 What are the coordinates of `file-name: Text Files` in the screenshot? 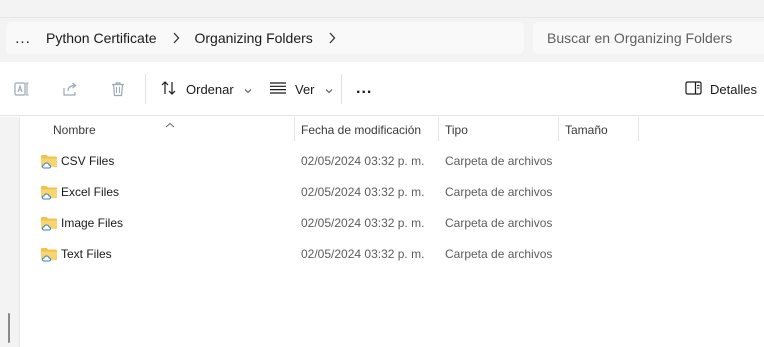 It's located at (86, 254).